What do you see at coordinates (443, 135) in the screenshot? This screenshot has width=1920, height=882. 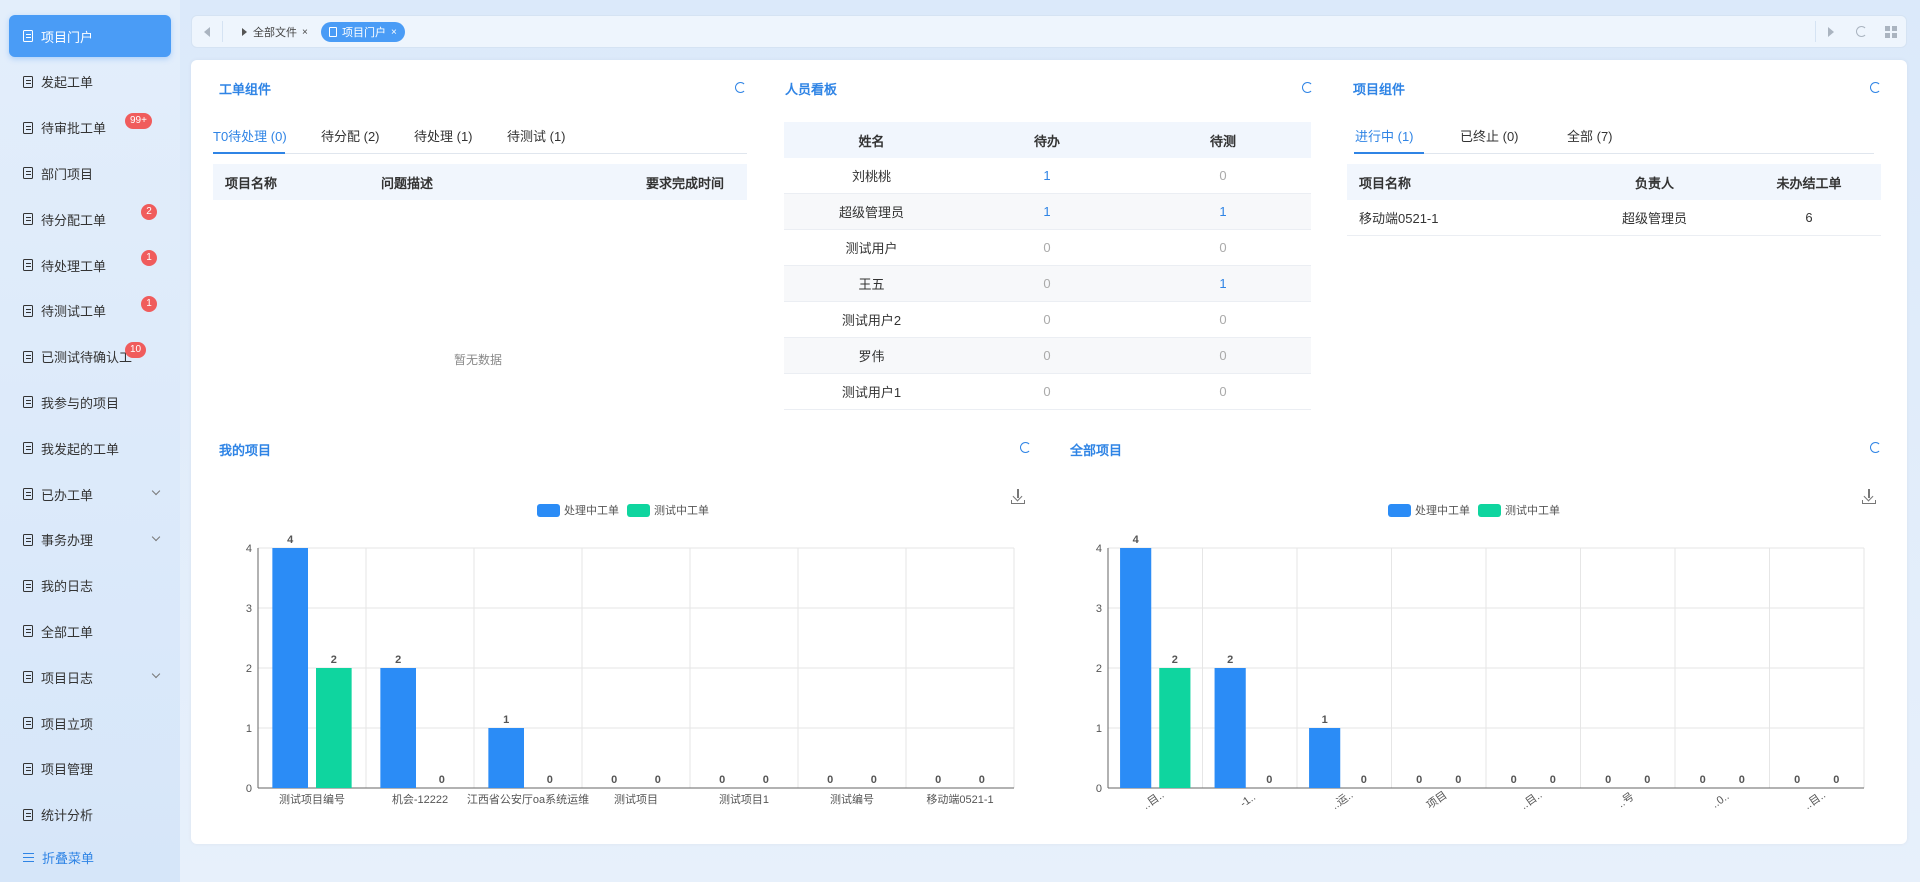 I see `tab-to-process: 待处理 (1)` at bounding box center [443, 135].